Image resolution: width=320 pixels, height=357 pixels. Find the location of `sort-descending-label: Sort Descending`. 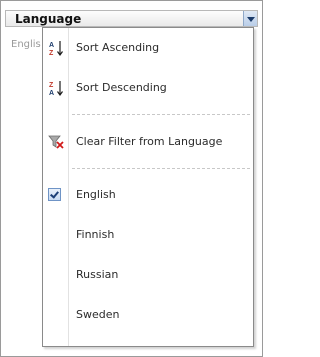

sort-descending-label: Sort Descending is located at coordinates (121, 87).